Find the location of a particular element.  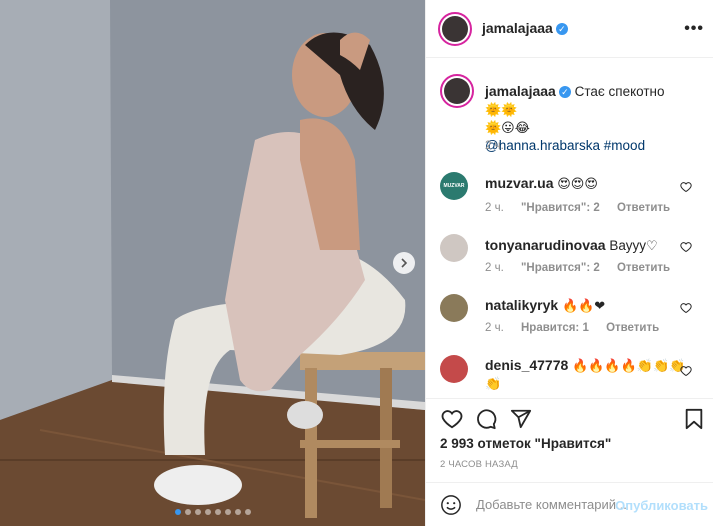

caption-avatar is located at coordinates (457, 91).